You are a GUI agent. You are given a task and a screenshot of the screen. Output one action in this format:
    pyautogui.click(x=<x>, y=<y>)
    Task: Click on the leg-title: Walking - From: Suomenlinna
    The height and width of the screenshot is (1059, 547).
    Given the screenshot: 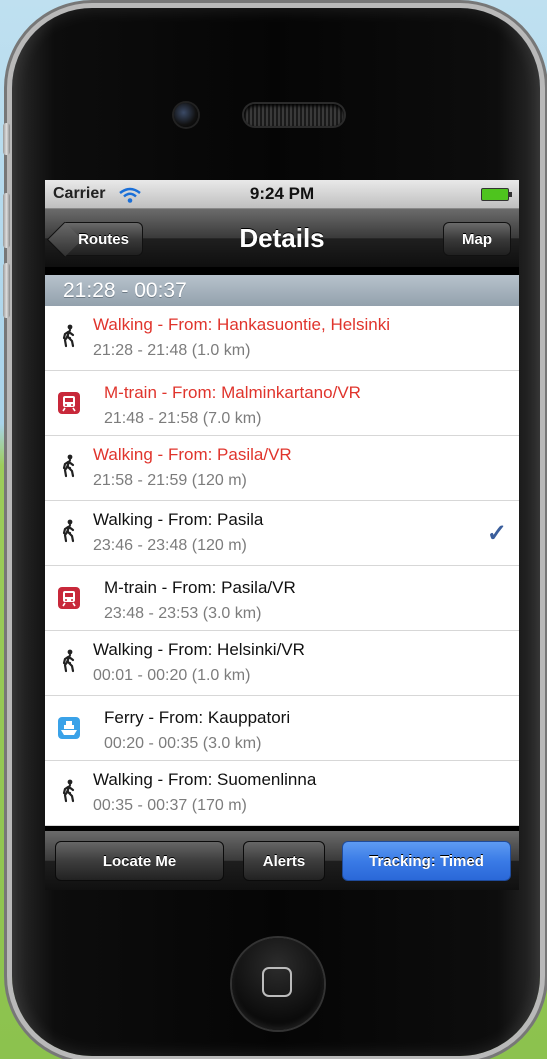 What is the action you would take?
    pyautogui.click(x=205, y=779)
    